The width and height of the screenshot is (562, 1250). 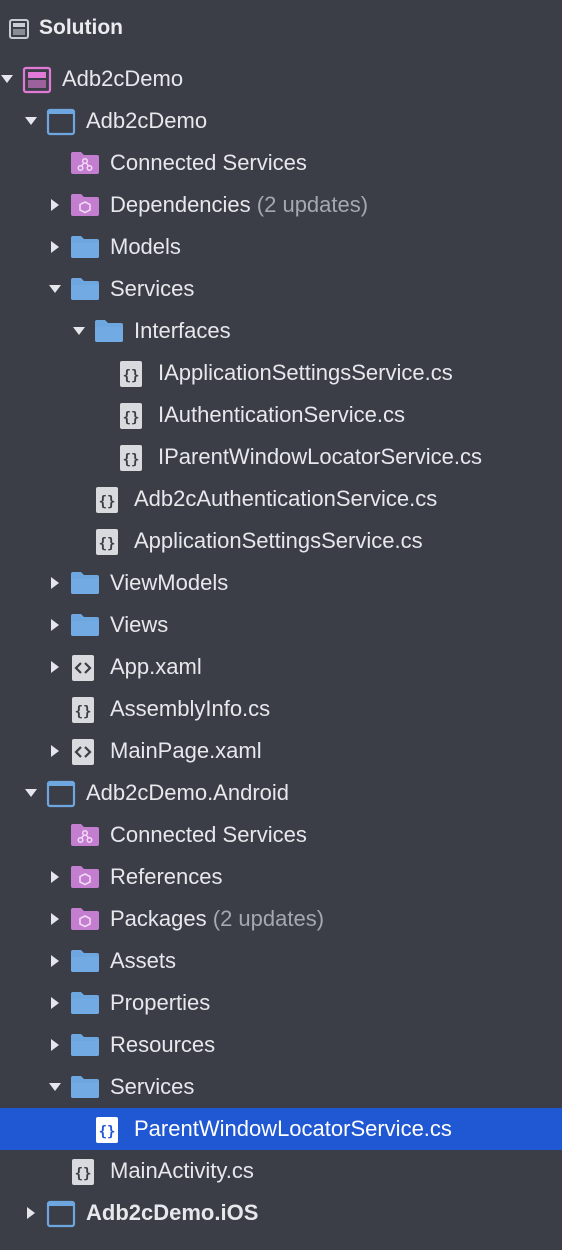 What do you see at coordinates (281, 583) in the screenshot?
I see `tree-item: ViewModels` at bounding box center [281, 583].